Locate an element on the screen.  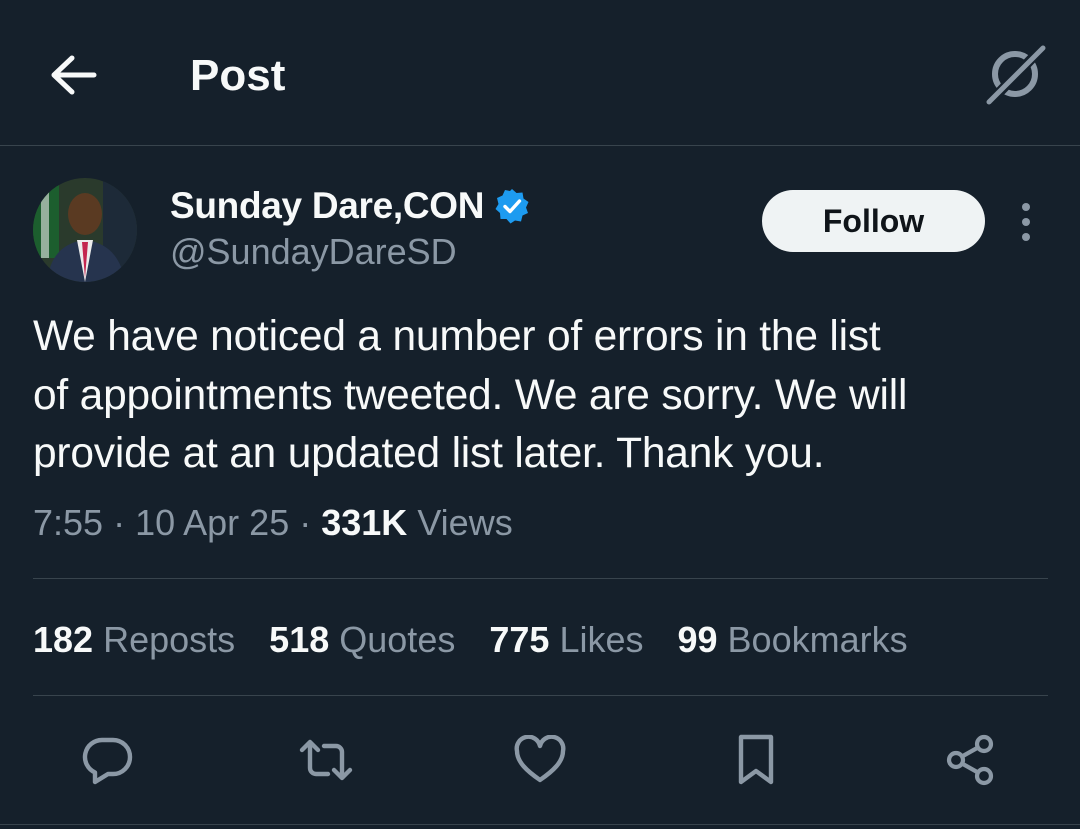
more-options-button is located at coordinates (1026, 222).